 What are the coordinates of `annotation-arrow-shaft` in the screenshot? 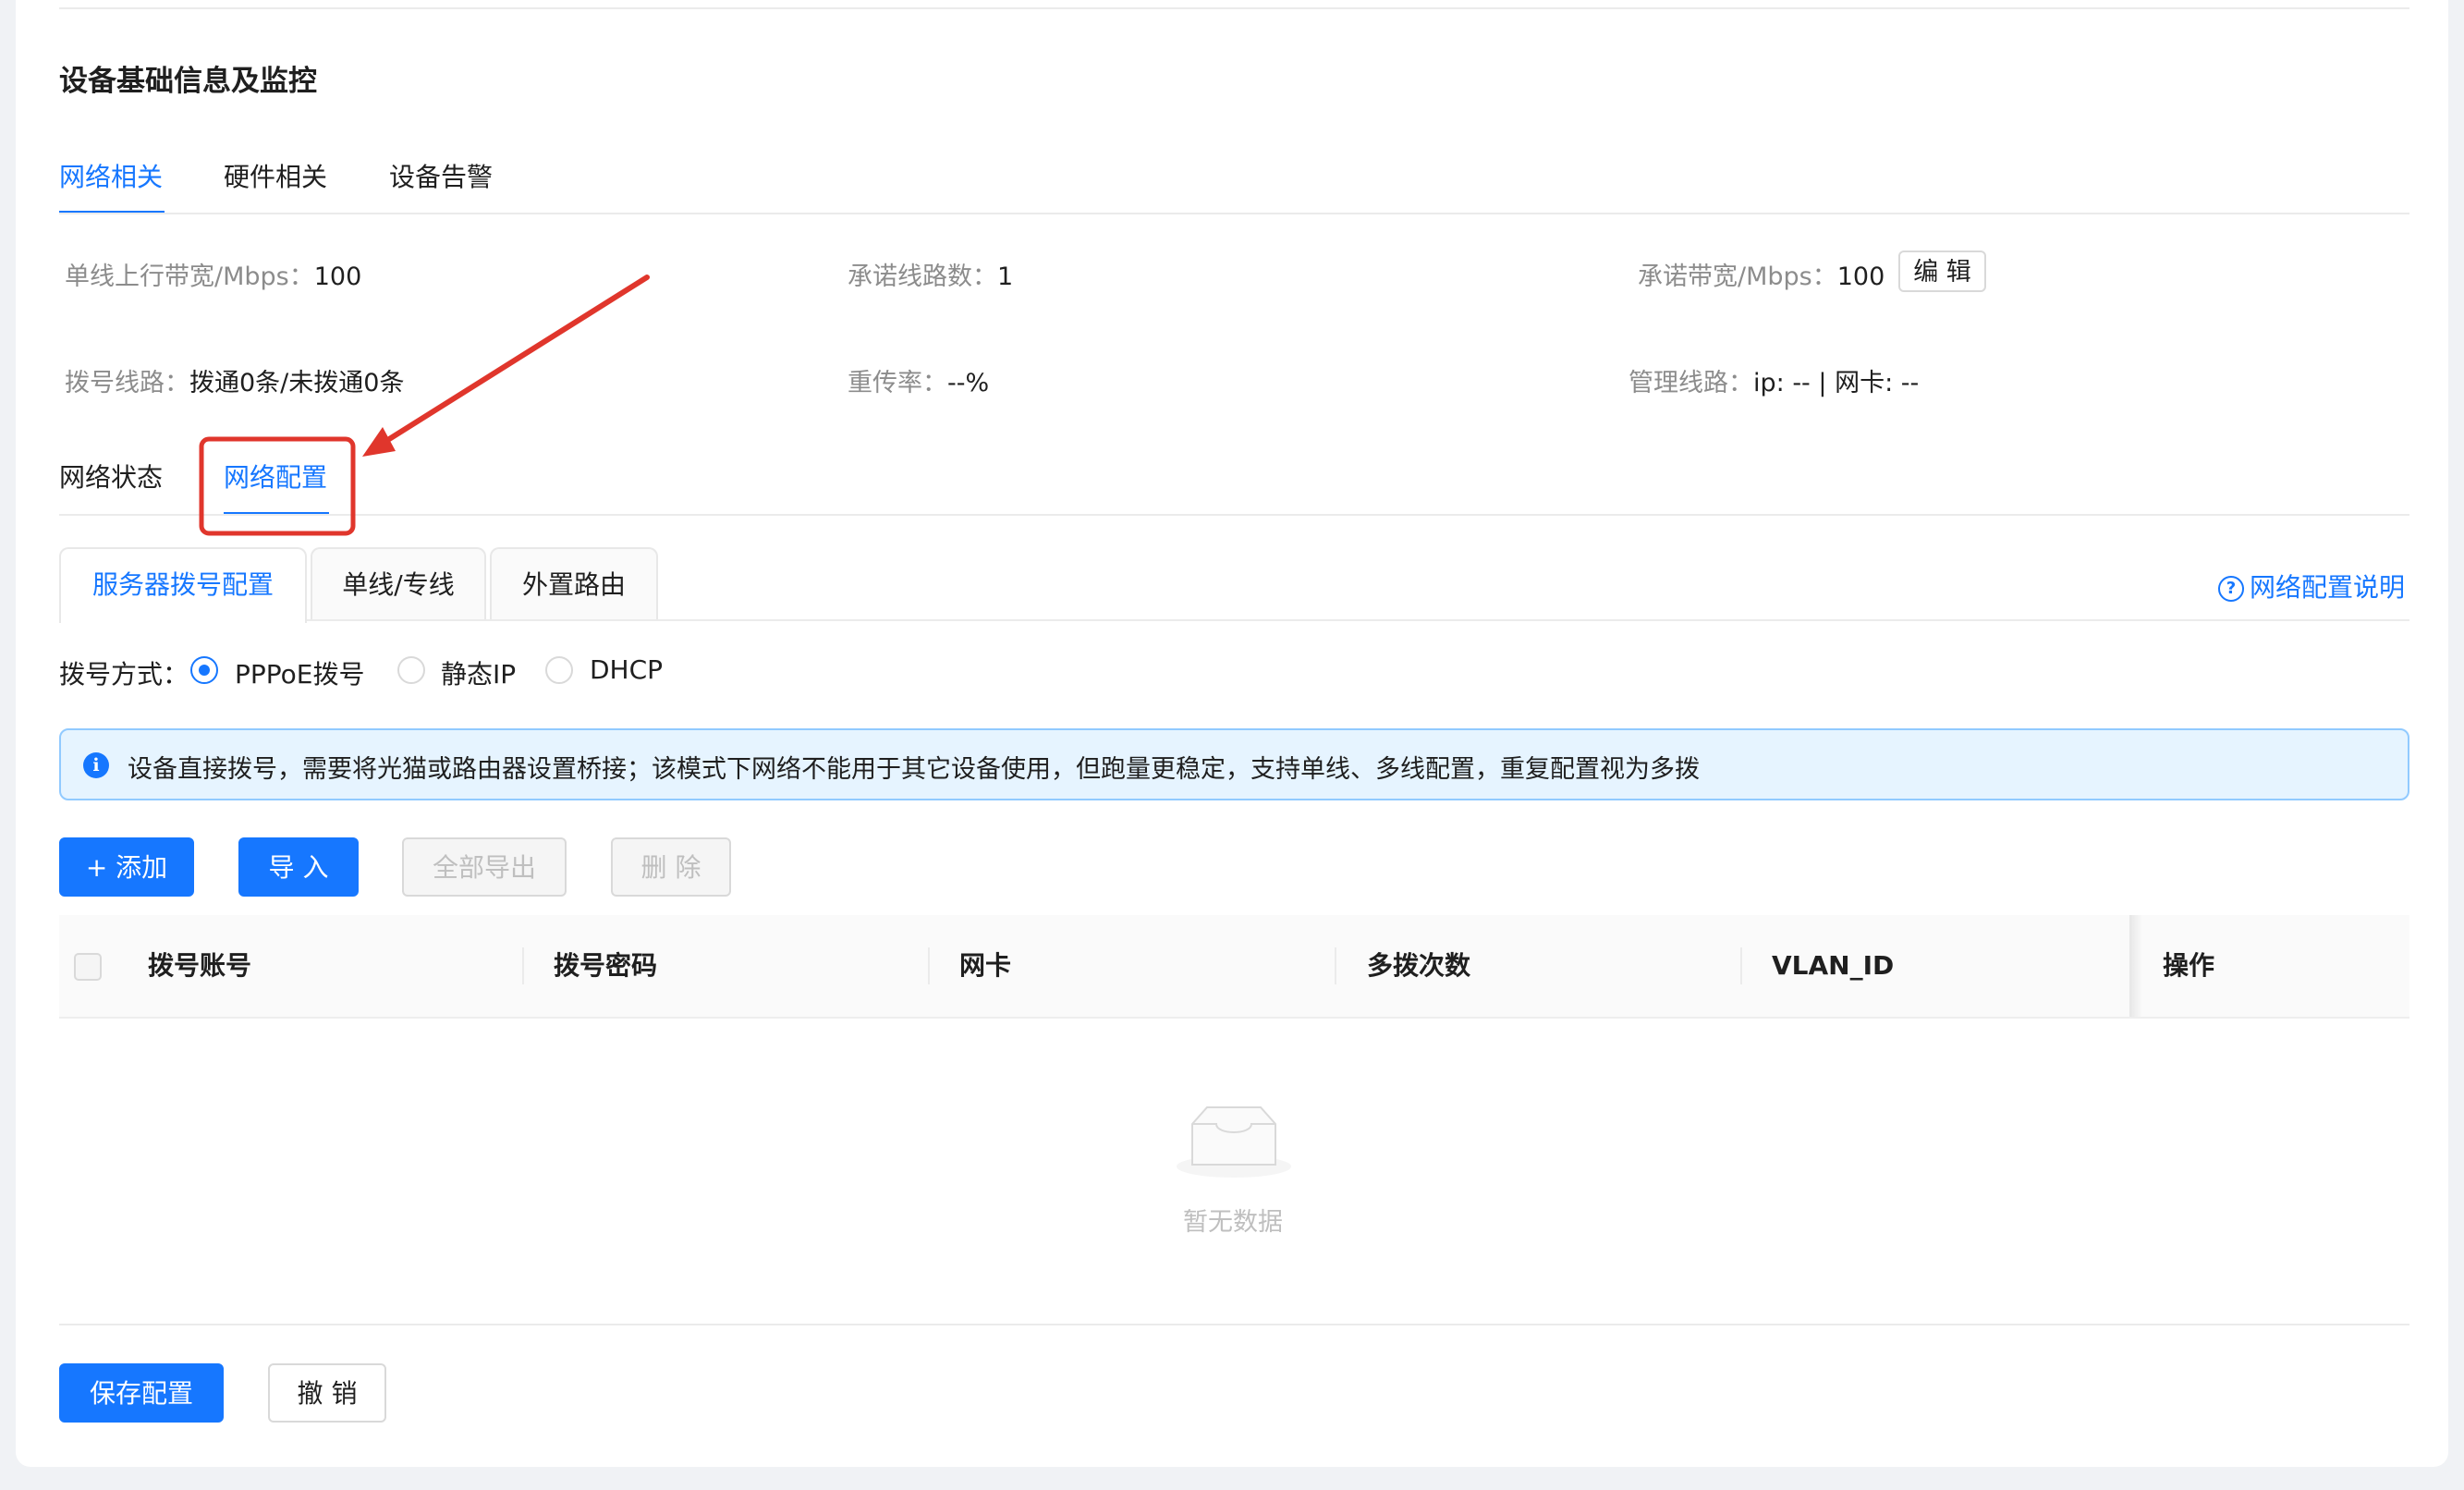 It's located at (513, 362).